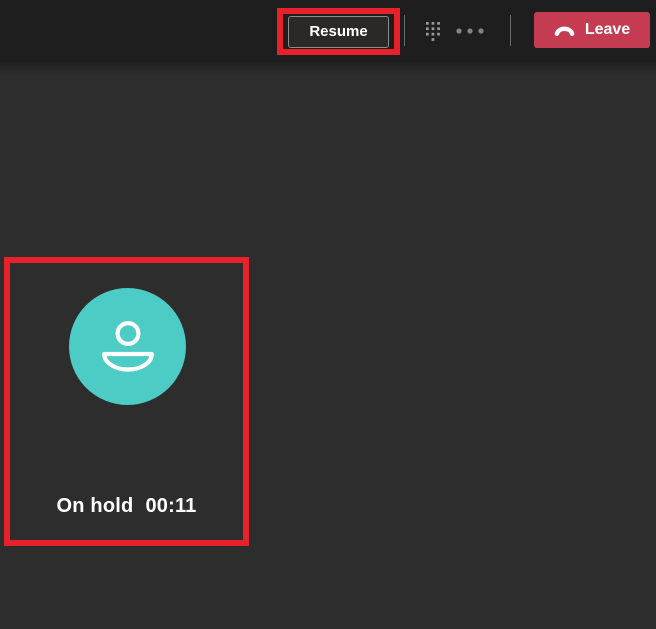 This screenshot has height=629, width=656. I want to click on leave-button: Leave, so click(592, 30).